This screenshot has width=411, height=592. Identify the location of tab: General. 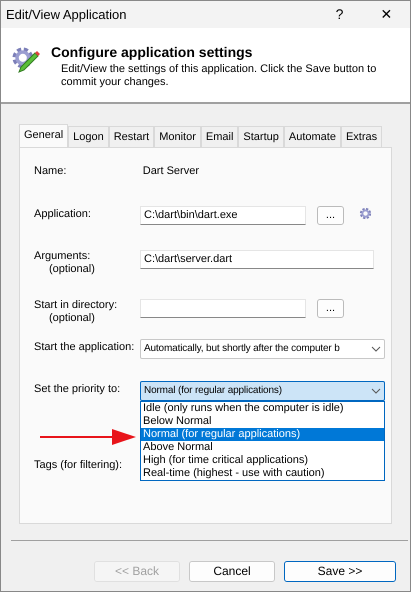
(43, 135).